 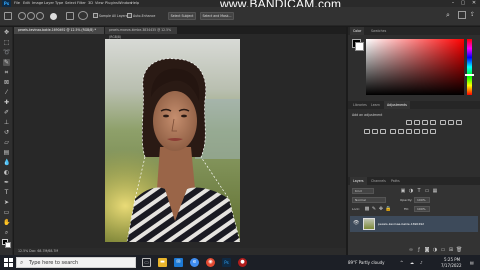 What do you see at coordinates (83, 15) in the screenshot?
I see `brush-preview-icon` at bounding box center [83, 15].